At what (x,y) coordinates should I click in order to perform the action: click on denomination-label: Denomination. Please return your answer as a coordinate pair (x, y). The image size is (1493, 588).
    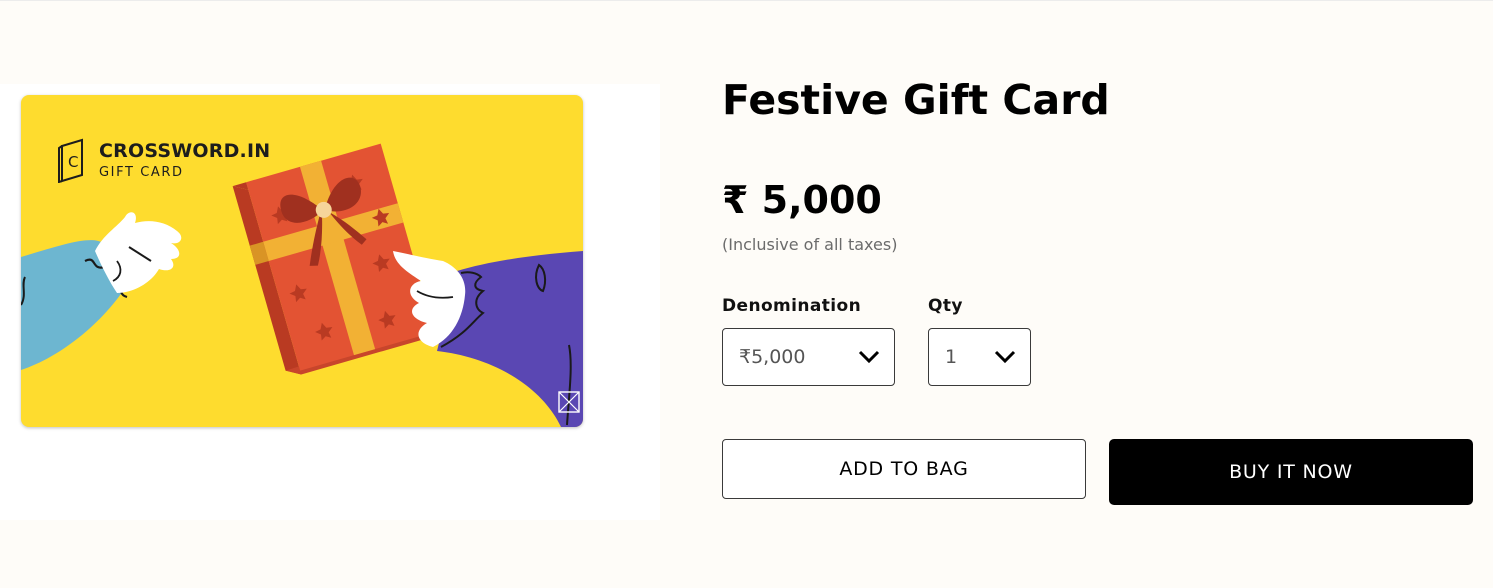
    Looking at the image, I should click on (792, 306).